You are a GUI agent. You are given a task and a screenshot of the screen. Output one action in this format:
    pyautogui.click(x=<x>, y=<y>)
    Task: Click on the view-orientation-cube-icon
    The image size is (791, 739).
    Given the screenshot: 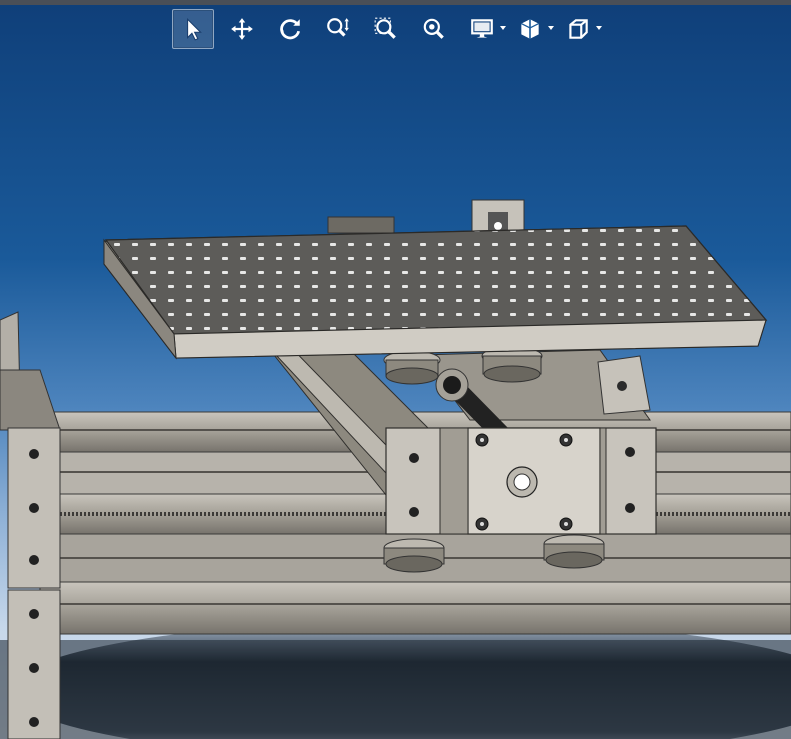 What is the action you would take?
    pyautogui.click(x=578, y=29)
    